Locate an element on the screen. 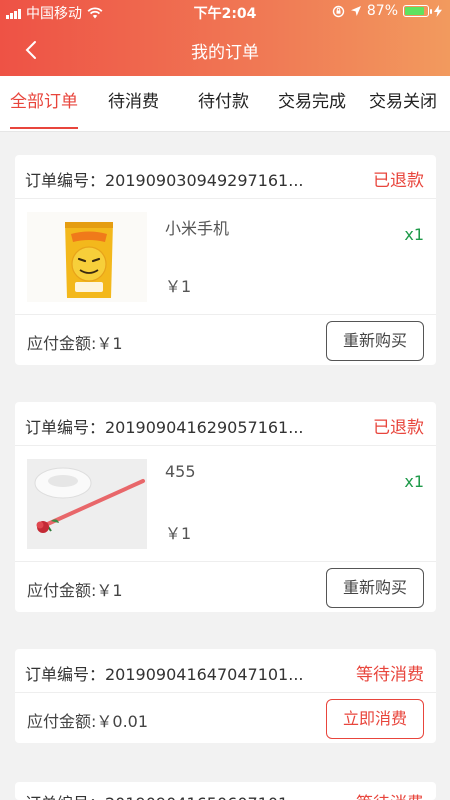 The image size is (450, 800). order-card-header: 订单编号：201909041650607101... 等待消费 is located at coordinates (225, 791).